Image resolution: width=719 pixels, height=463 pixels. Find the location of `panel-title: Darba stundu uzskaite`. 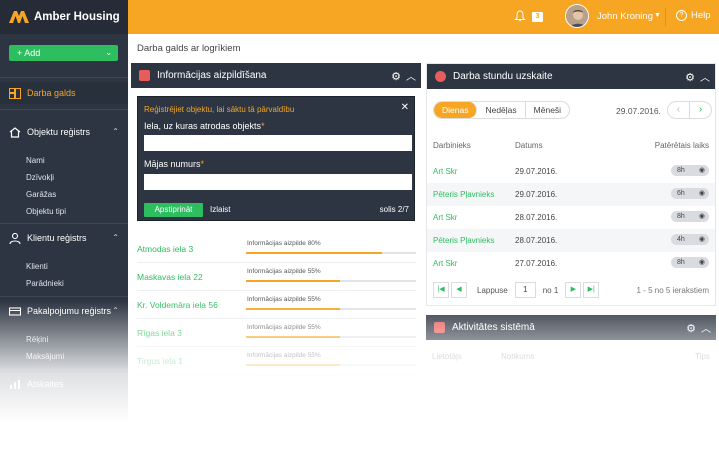

panel-title: Darba stundu uzskaite is located at coordinates (503, 76).